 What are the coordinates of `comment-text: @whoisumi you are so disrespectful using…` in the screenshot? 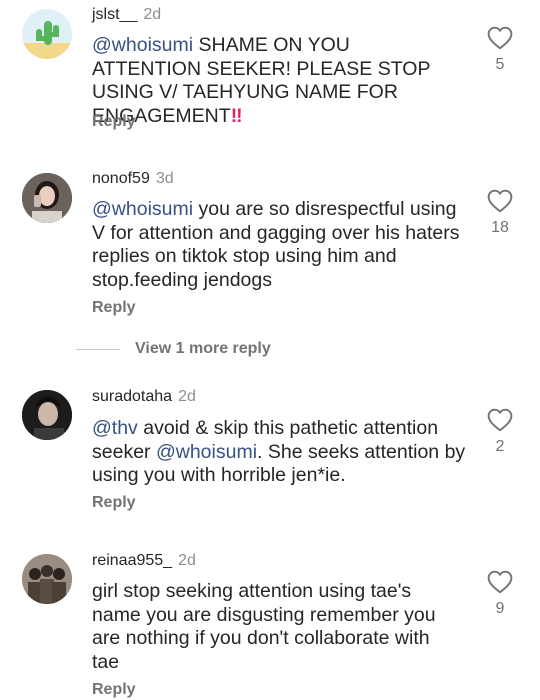 It's located at (276, 244).